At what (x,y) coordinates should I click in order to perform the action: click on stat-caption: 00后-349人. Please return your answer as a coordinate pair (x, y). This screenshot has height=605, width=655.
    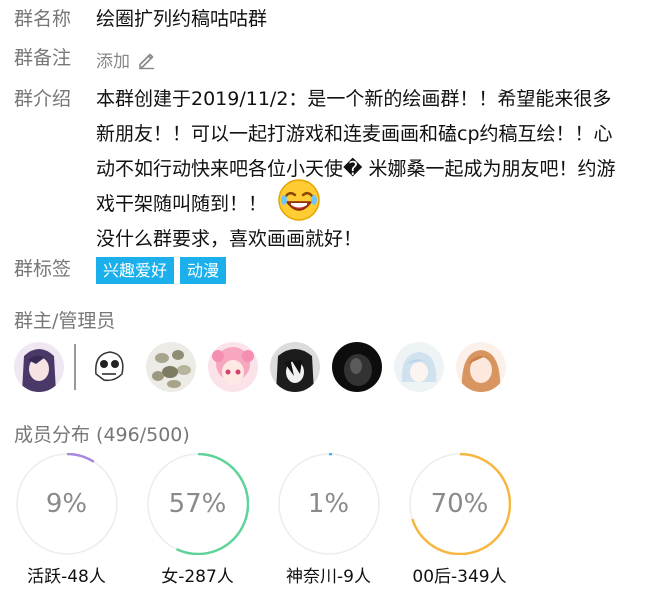
    Looking at the image, I should click on (459, 577).